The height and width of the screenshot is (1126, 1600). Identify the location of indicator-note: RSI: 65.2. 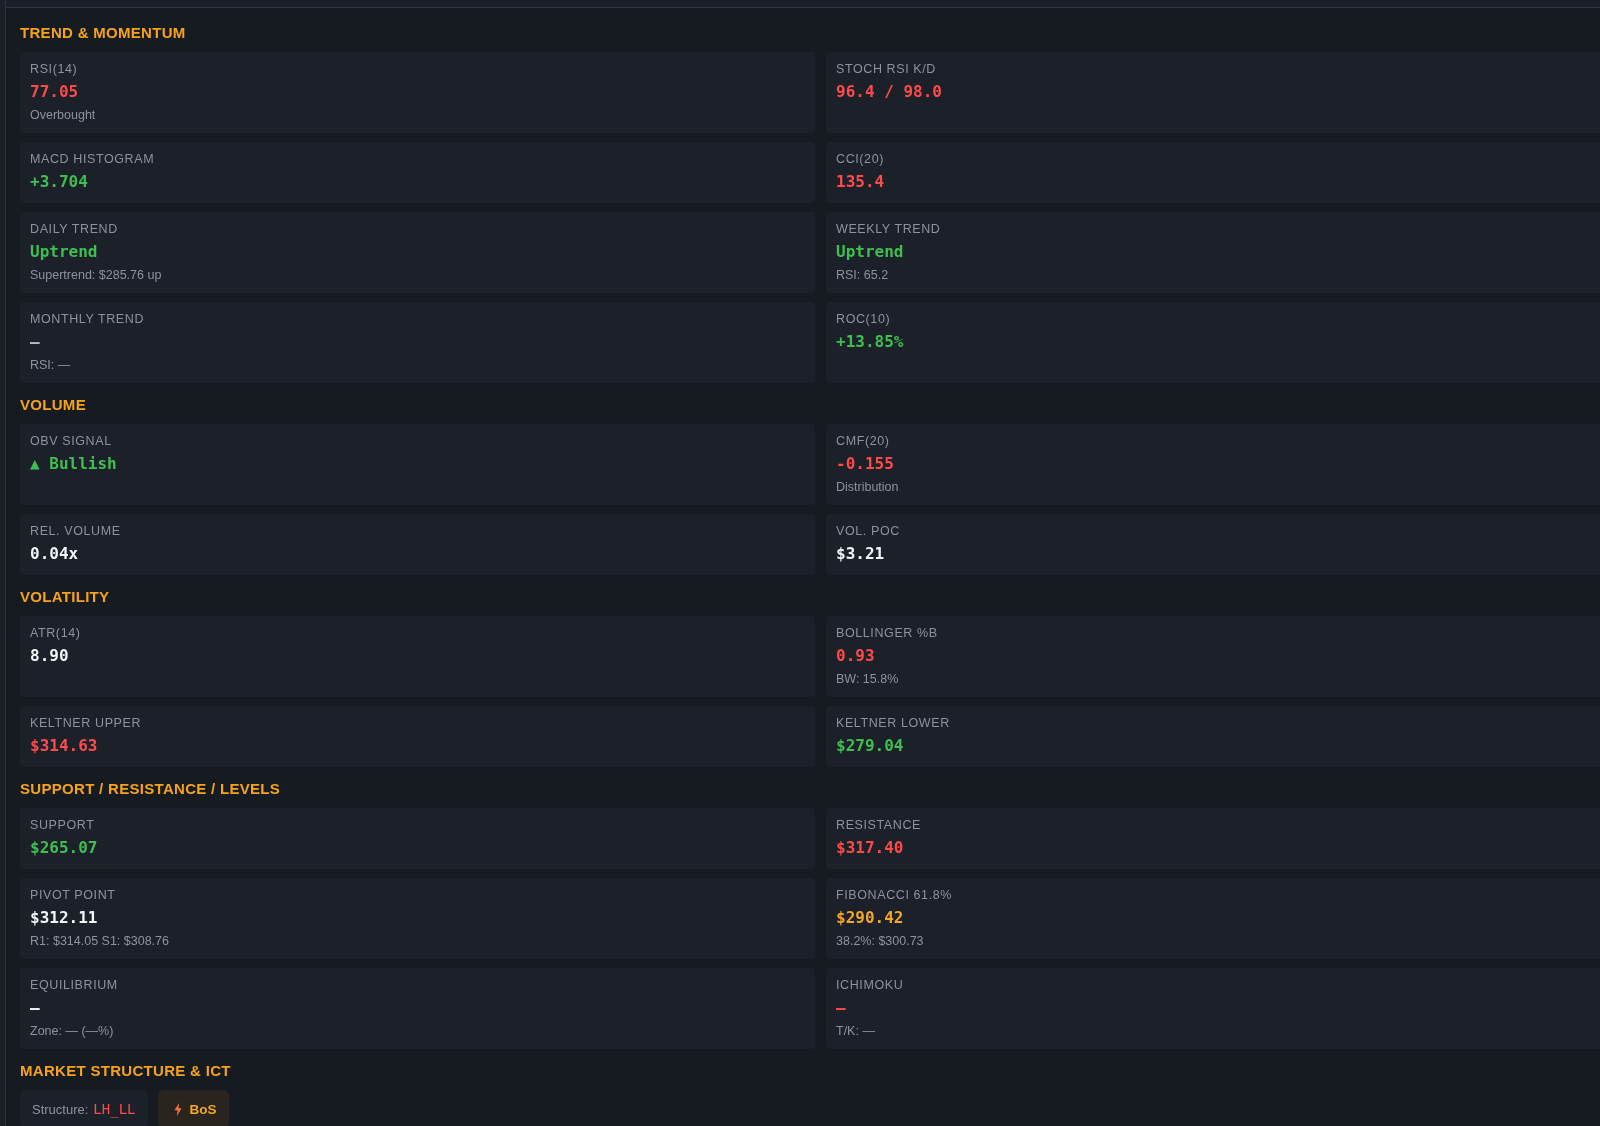
(863, 275).